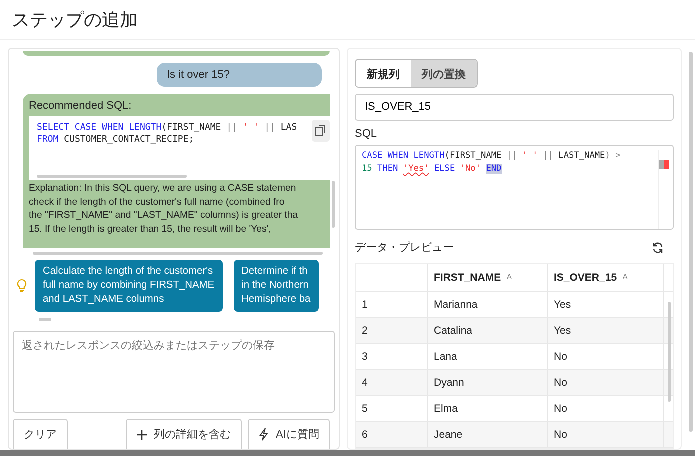 This screenshot has height=456, width=695. What do you see at coordinates (432, 169) in the screenshot?
I see `code-line: 15 THEN 'Yes' ELSE 'No' END` at bounding box center [432, 169].